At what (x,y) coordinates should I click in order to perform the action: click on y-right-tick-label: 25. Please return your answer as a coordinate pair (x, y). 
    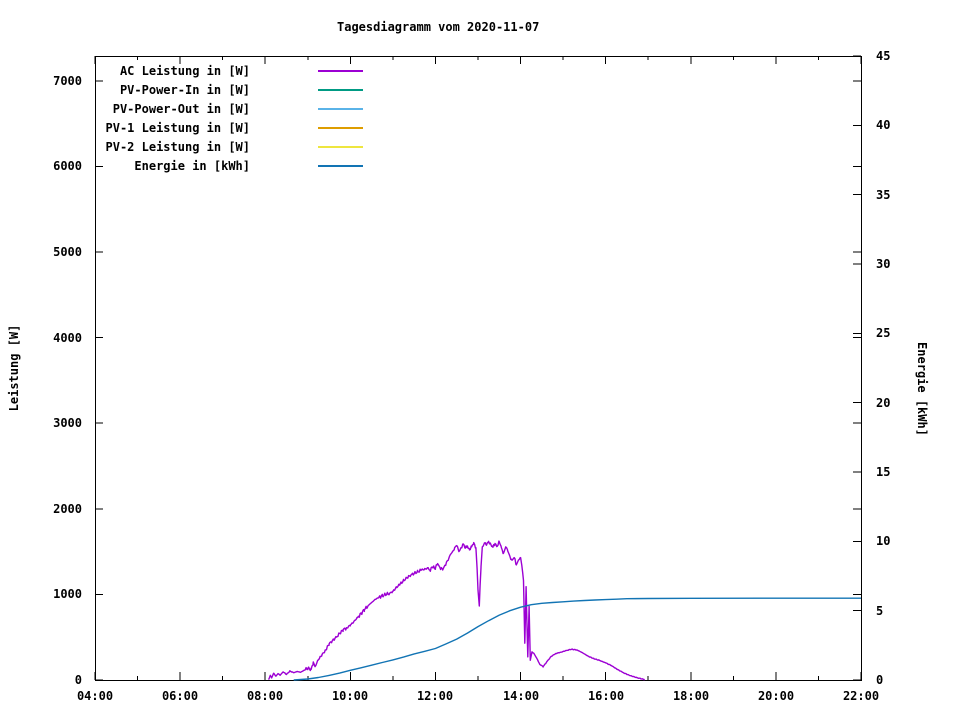
    Looking at the image, I should click on (883, 333).